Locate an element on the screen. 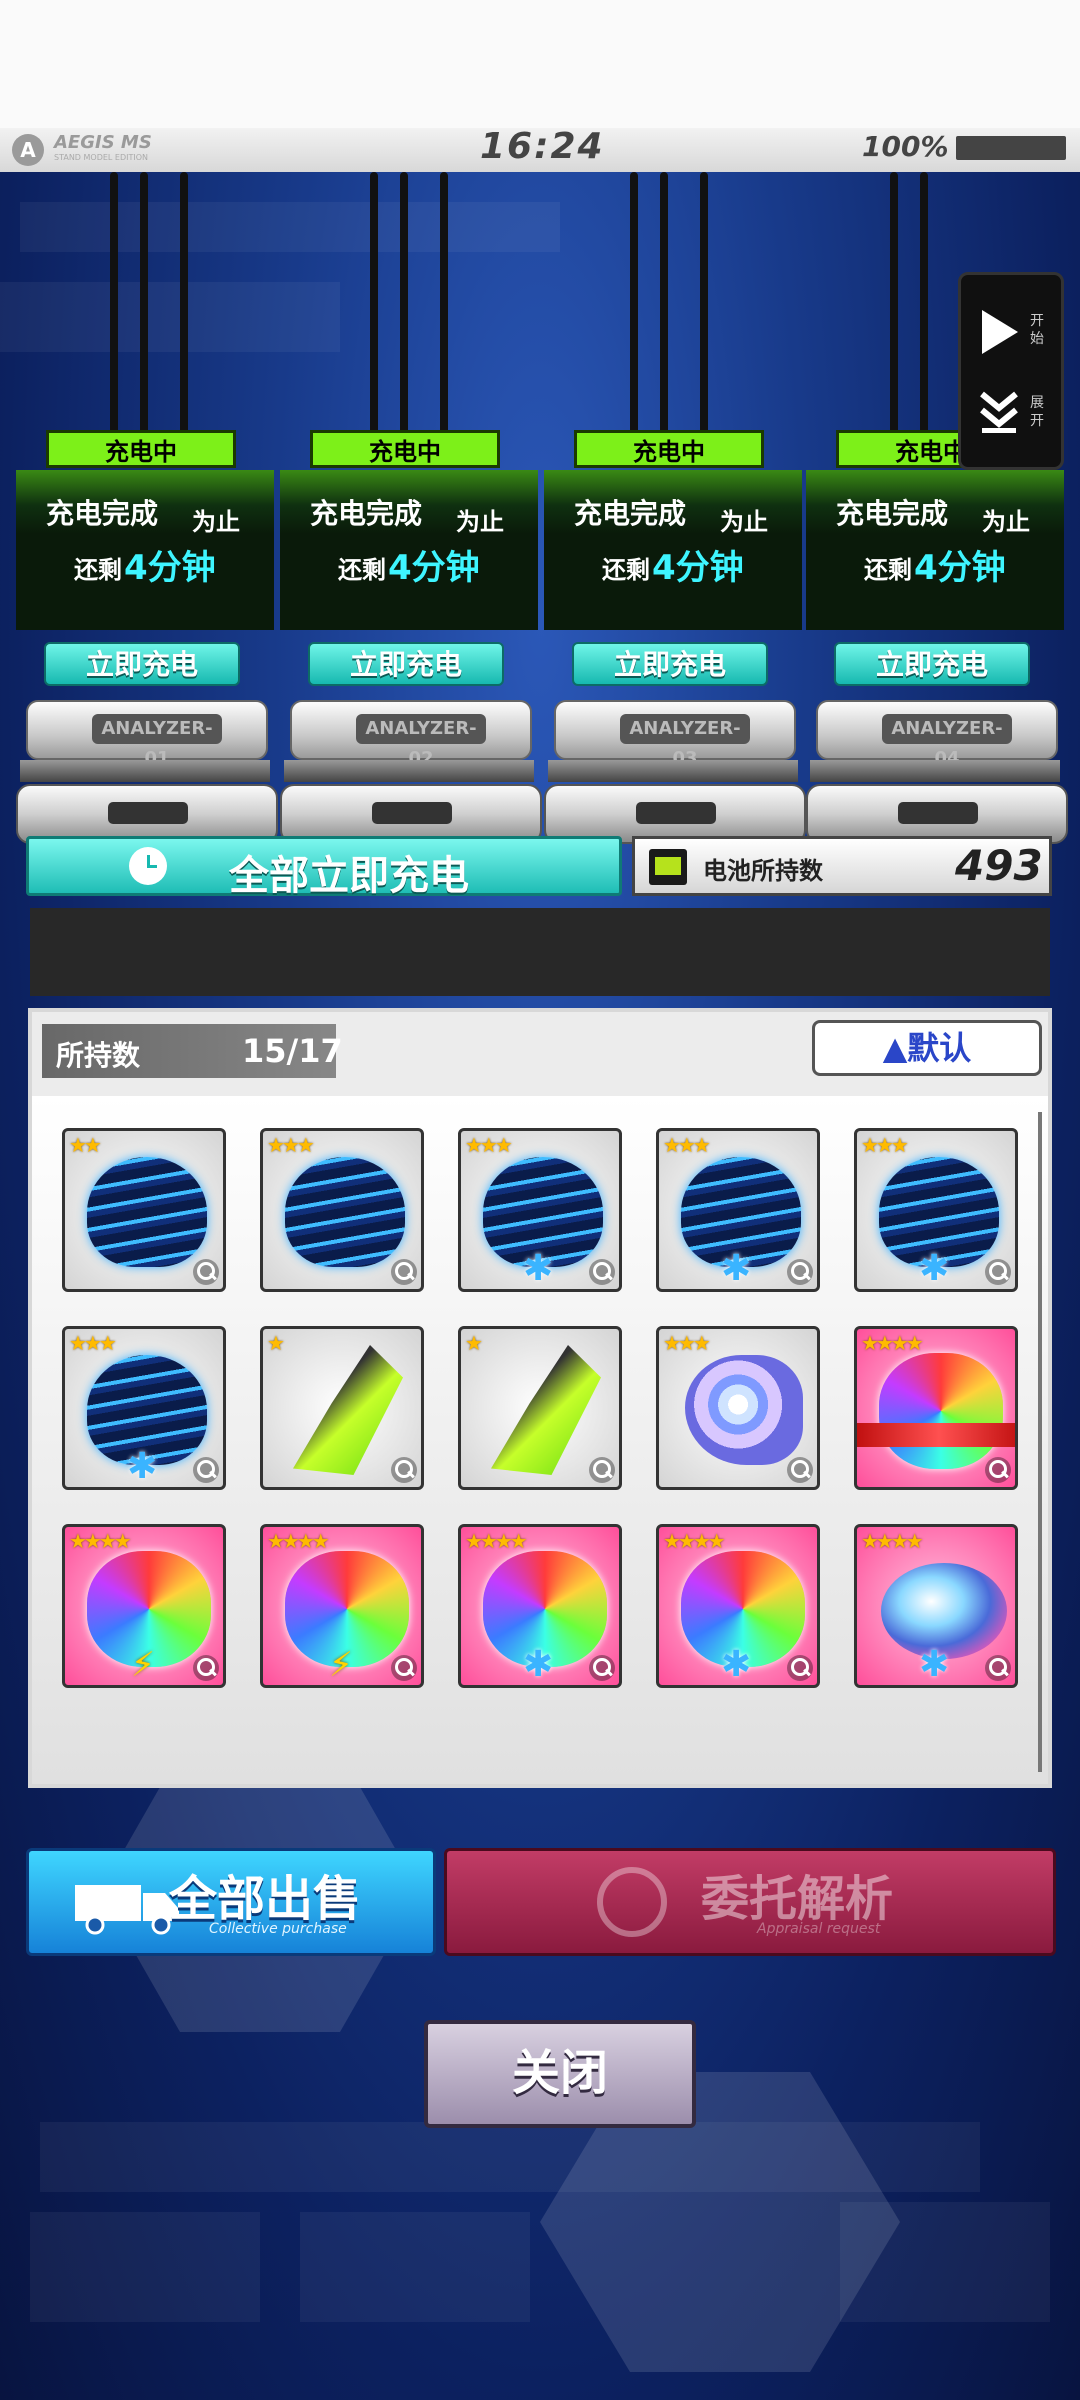 This screenshot has width=1080, height=2400. sell-all-sublabel: Collective purchase is located at coordinates (278, 1929).